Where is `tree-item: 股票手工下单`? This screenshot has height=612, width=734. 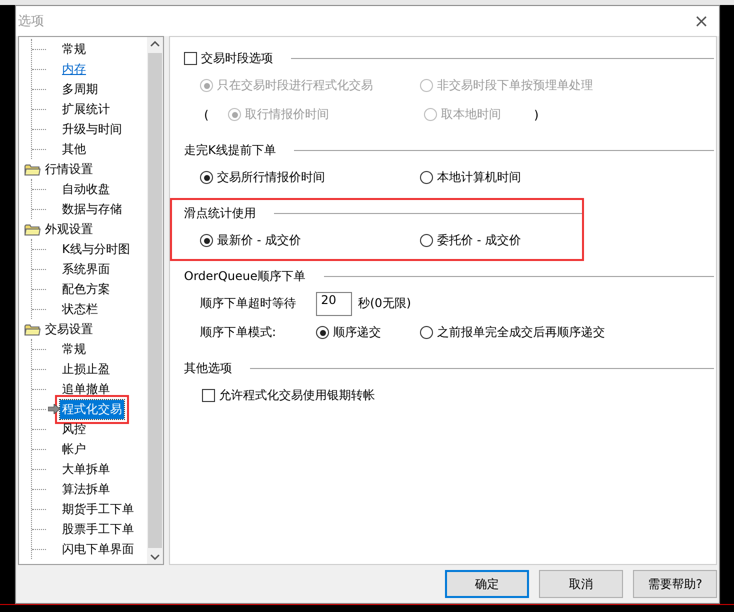
tree-item: 股票手工下单 is located at coordinates (98, 529).